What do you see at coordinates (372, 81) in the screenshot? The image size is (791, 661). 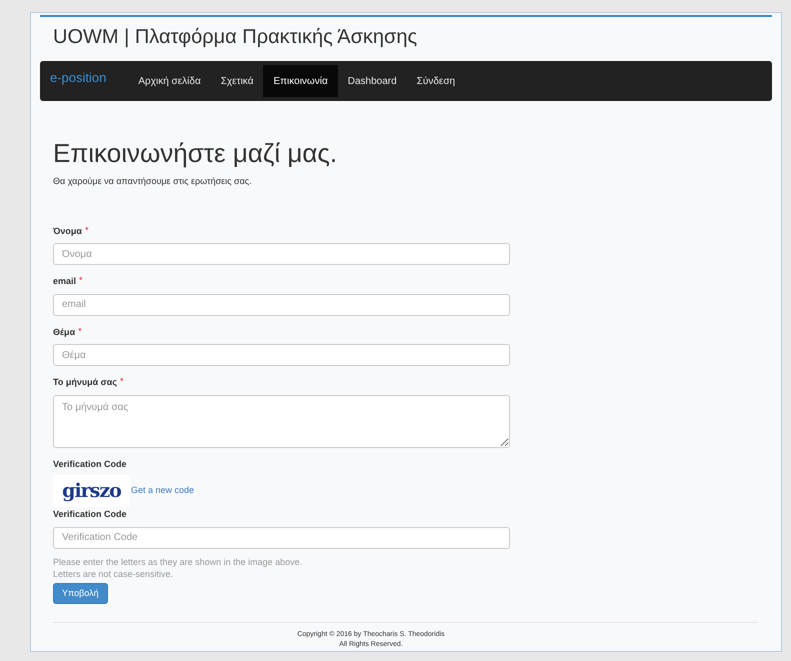 I see `nav-link: Dashboard` at bounding box center [372, 81].